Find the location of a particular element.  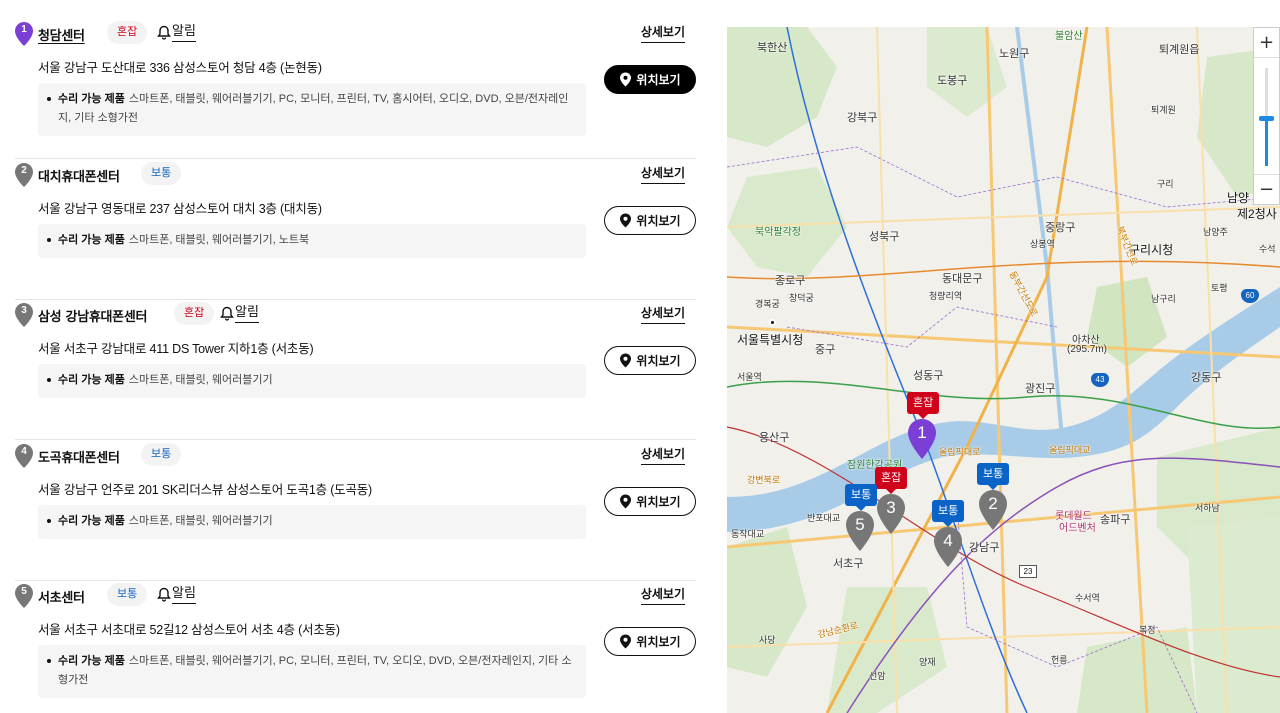

location-pin-icon: 1 is located at coordinates (24, 34).